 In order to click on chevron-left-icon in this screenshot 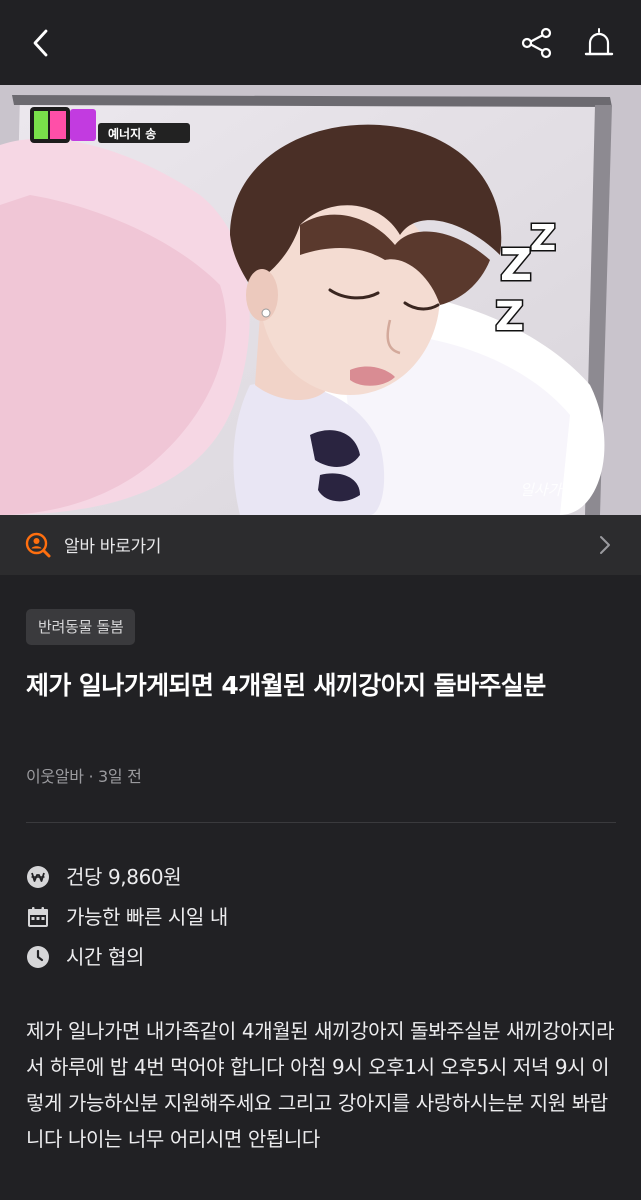, I will do `click(40, 43)`.